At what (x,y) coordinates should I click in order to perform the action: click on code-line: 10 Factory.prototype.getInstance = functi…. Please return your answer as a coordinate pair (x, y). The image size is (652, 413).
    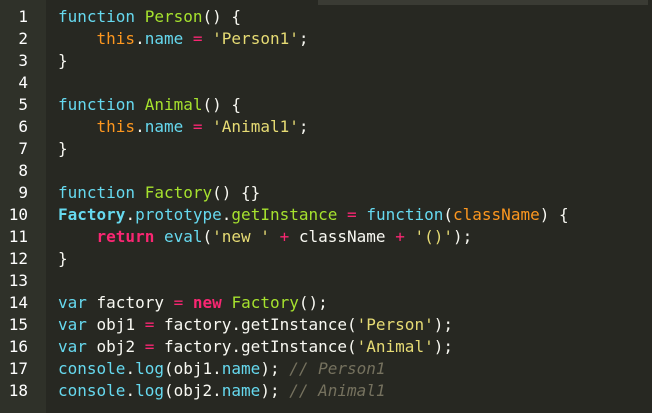
    Looking at the image, I should click on (326, 215).